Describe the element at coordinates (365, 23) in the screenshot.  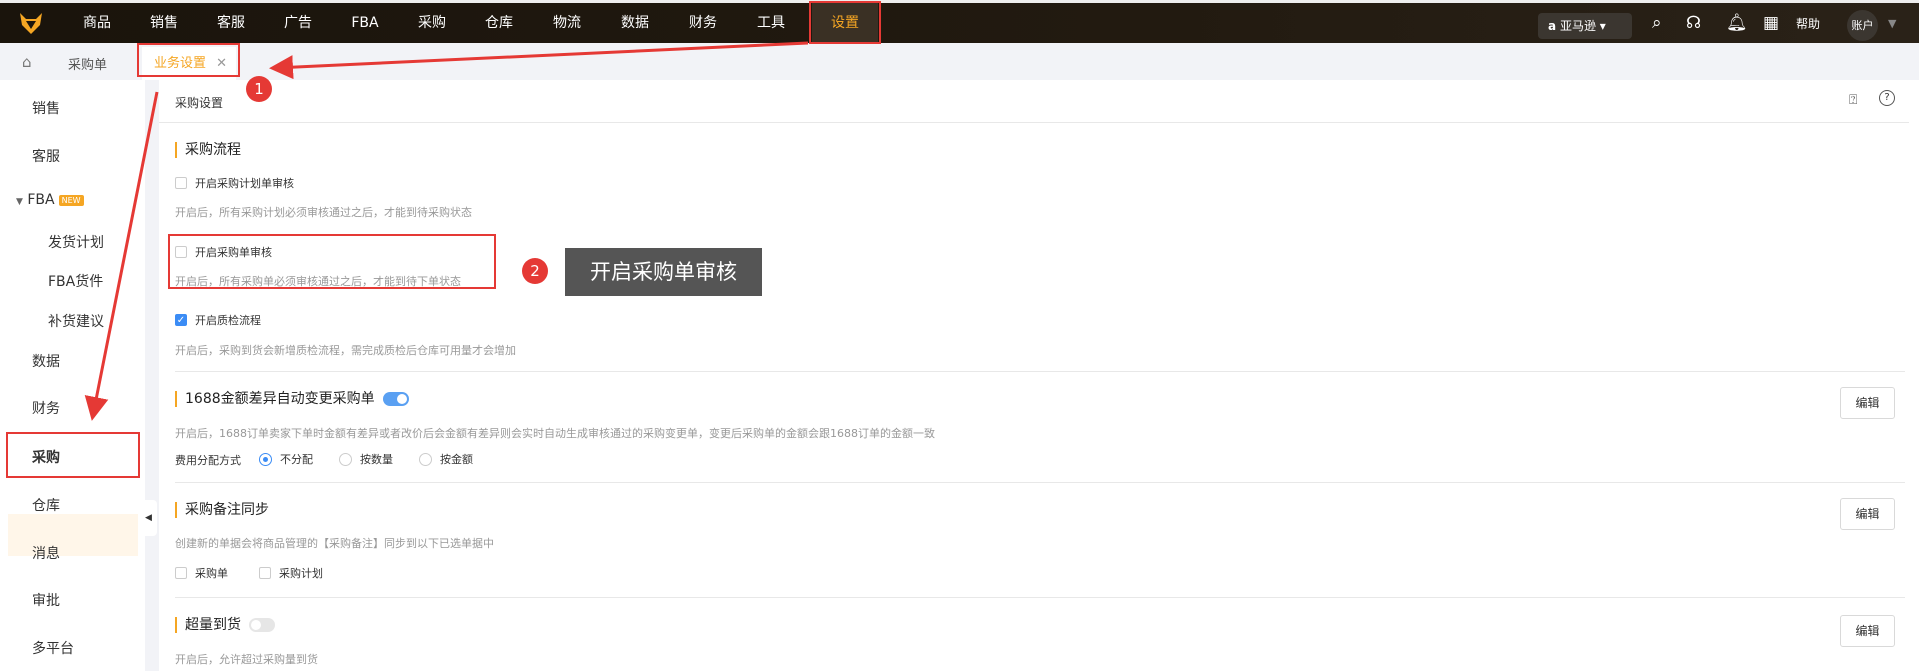
I see `nav-item-fba: FBA` at that location.